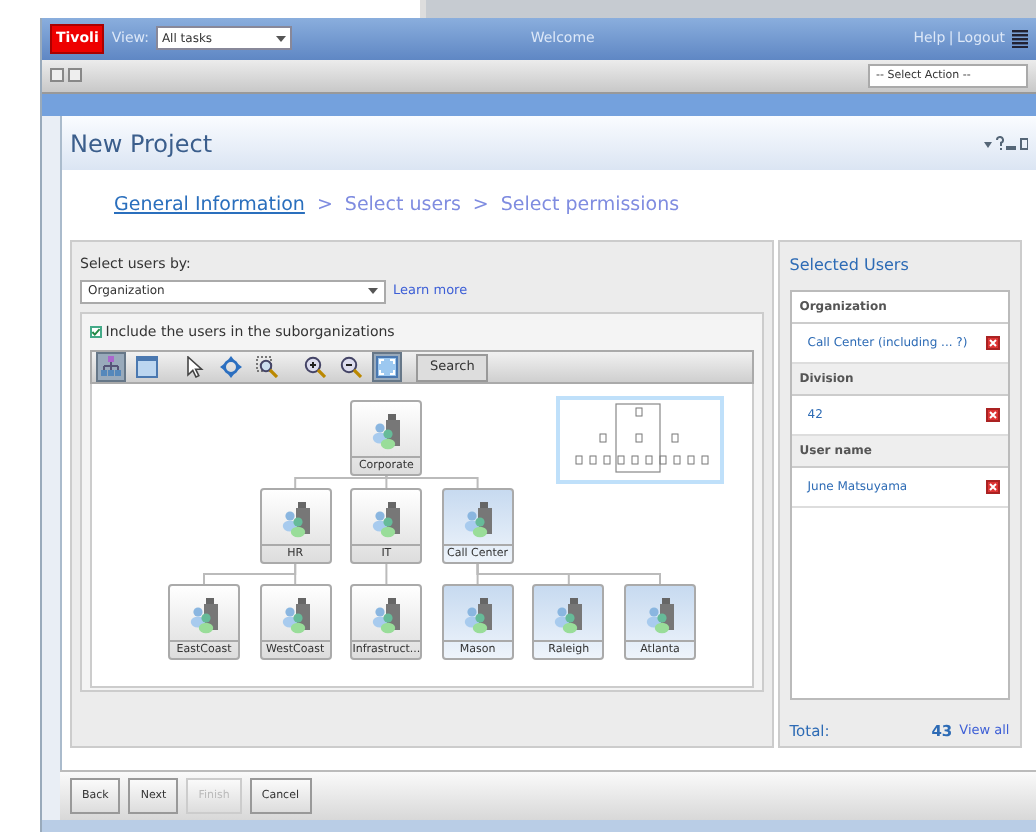 This screenshot has width=1036, height=832. What do you see at coordinates (111, 367) in the screenshot?
I see `org-chart-icon` at bounding box center [111, 367].